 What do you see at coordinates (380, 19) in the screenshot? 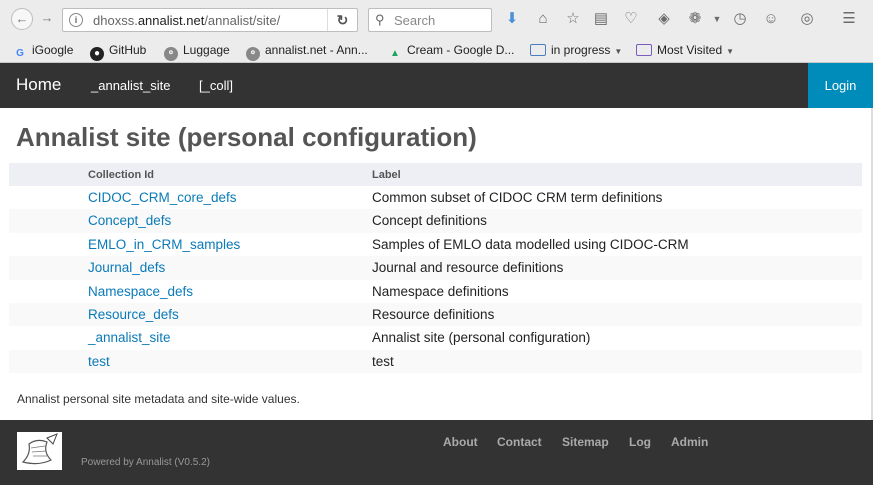
I see `search-icon: ⚲` at bounding box center [380, 19].